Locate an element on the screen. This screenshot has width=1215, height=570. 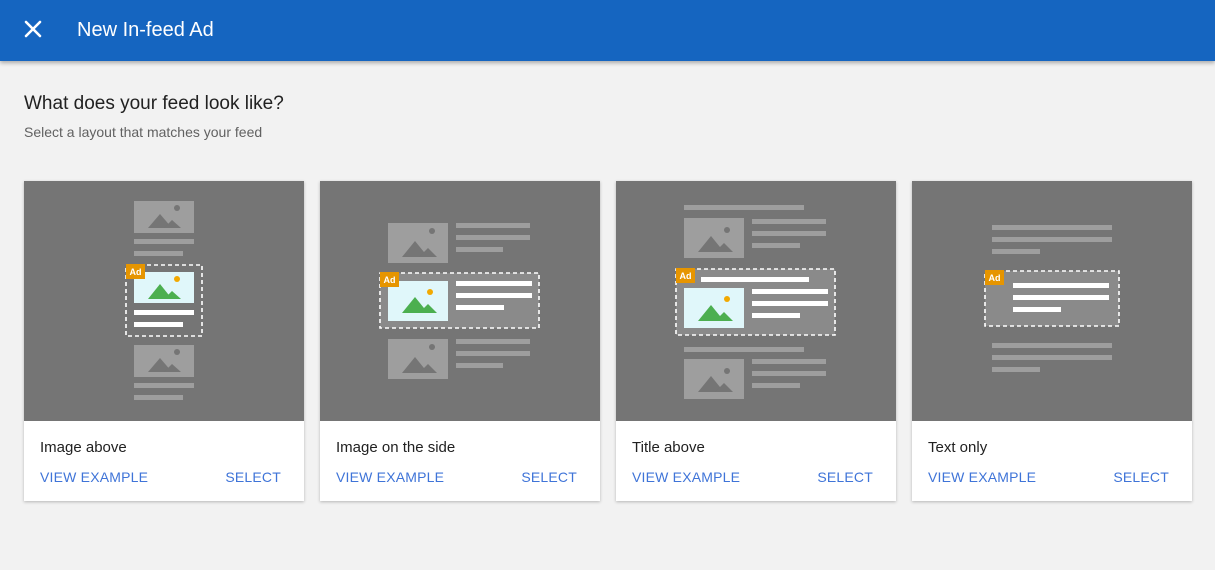
section-subheading: Select a layout that matches your feed is located at coordinates (143, 132).